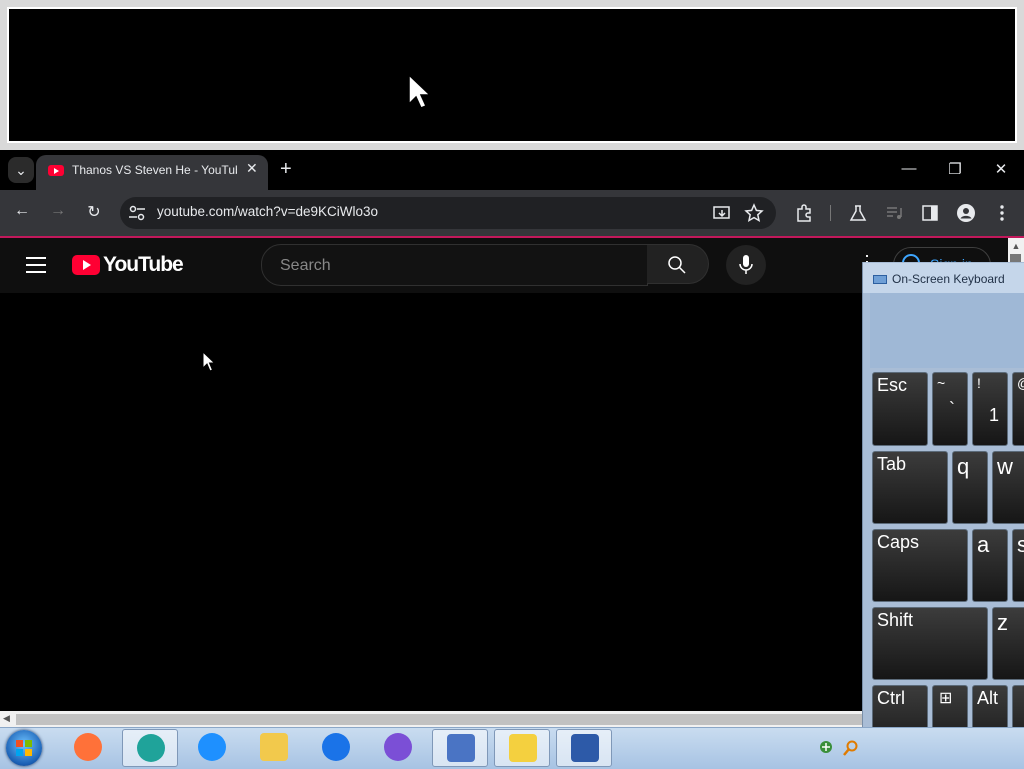 The width and height of the screenshot is (1024, 769). Describe the element at coordinates (1018, 409) in the screenshot. I see `key-2: @` at that location.